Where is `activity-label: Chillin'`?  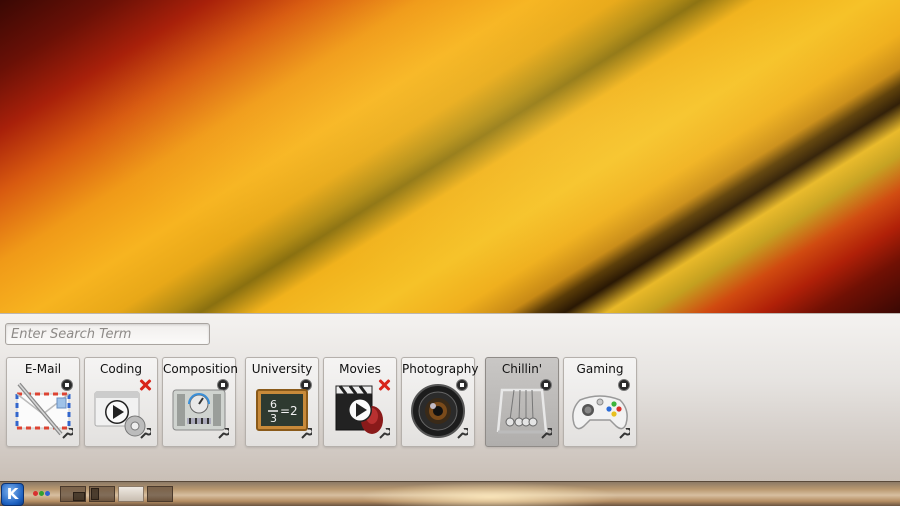 activity-label: Chillin' is located at coordinates (522, 369).